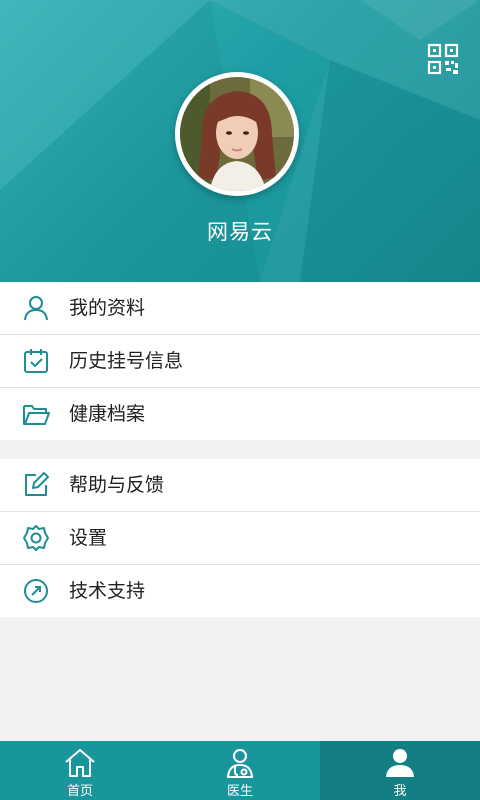 This screenshot has height=800, width=480. Describe the element at coordinates (107, 308) in the screenshot. I see `menu-item-label: 我的资料` at that location.